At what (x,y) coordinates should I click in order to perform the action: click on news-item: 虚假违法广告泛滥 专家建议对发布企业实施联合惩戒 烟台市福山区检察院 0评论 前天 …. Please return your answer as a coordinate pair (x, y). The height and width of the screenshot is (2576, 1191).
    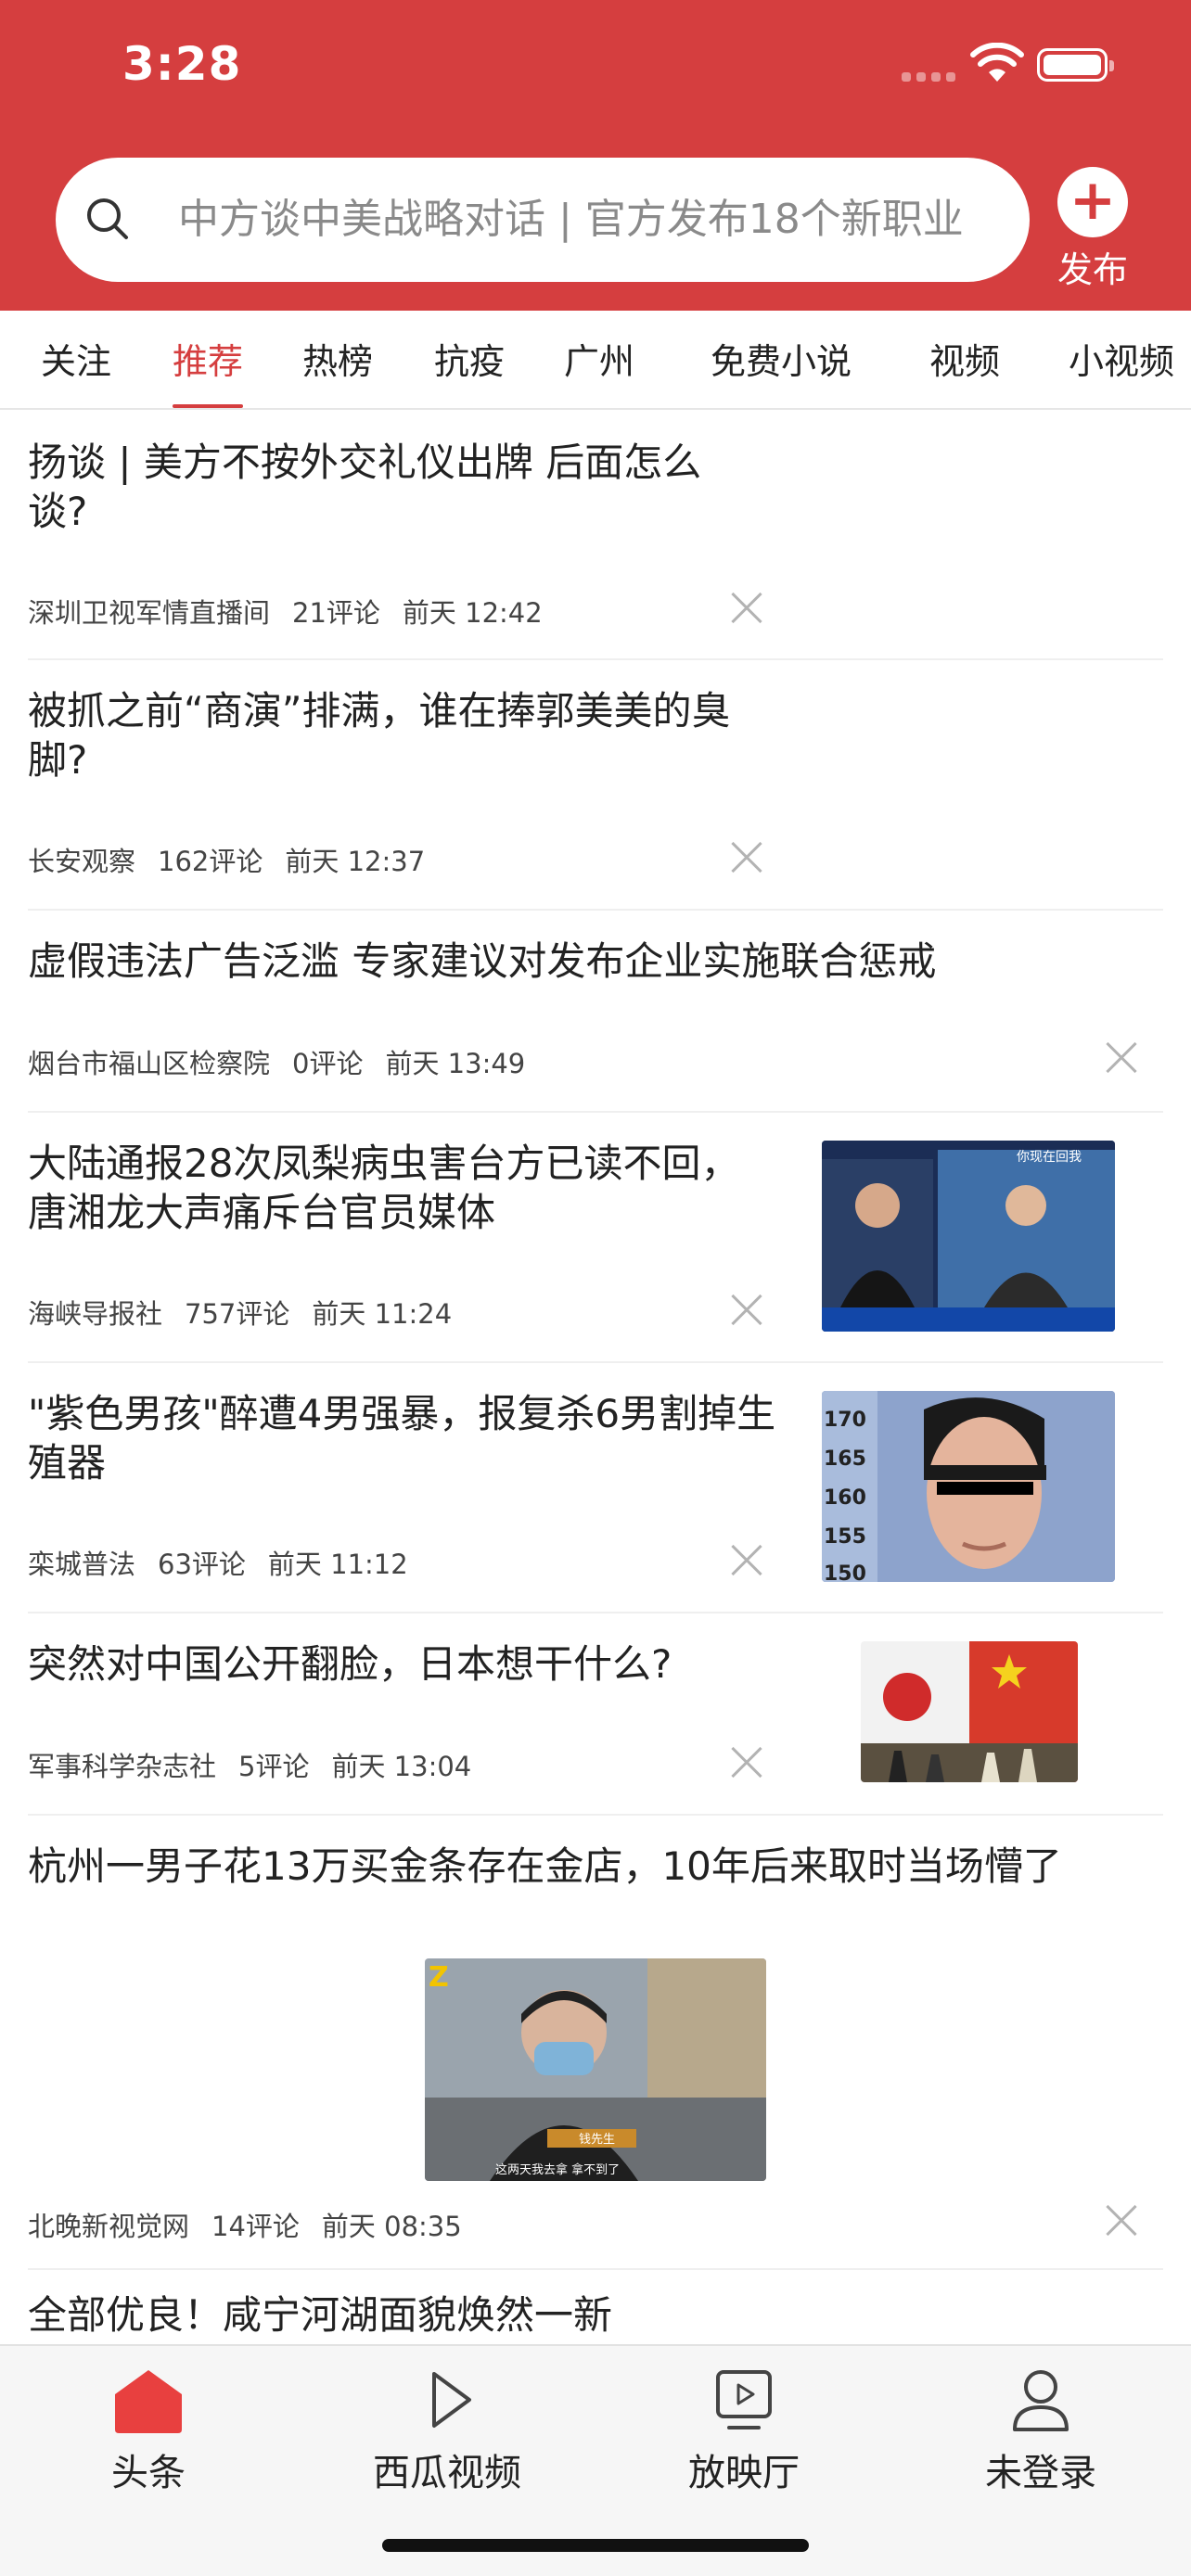
    Looking at the image, I should click on (595, 1012).